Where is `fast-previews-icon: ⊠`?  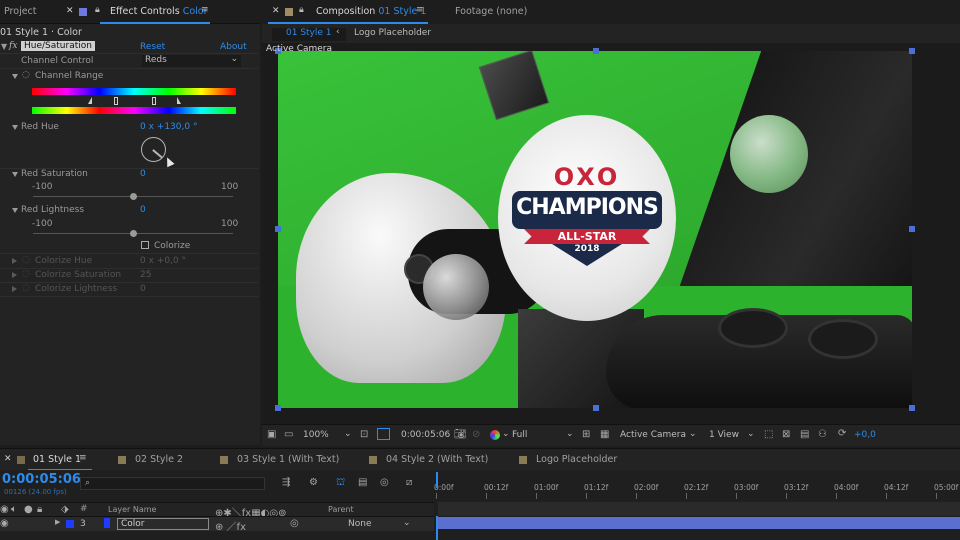
fast-previews-icon: ⊠ is located at coordinates (786, 434).